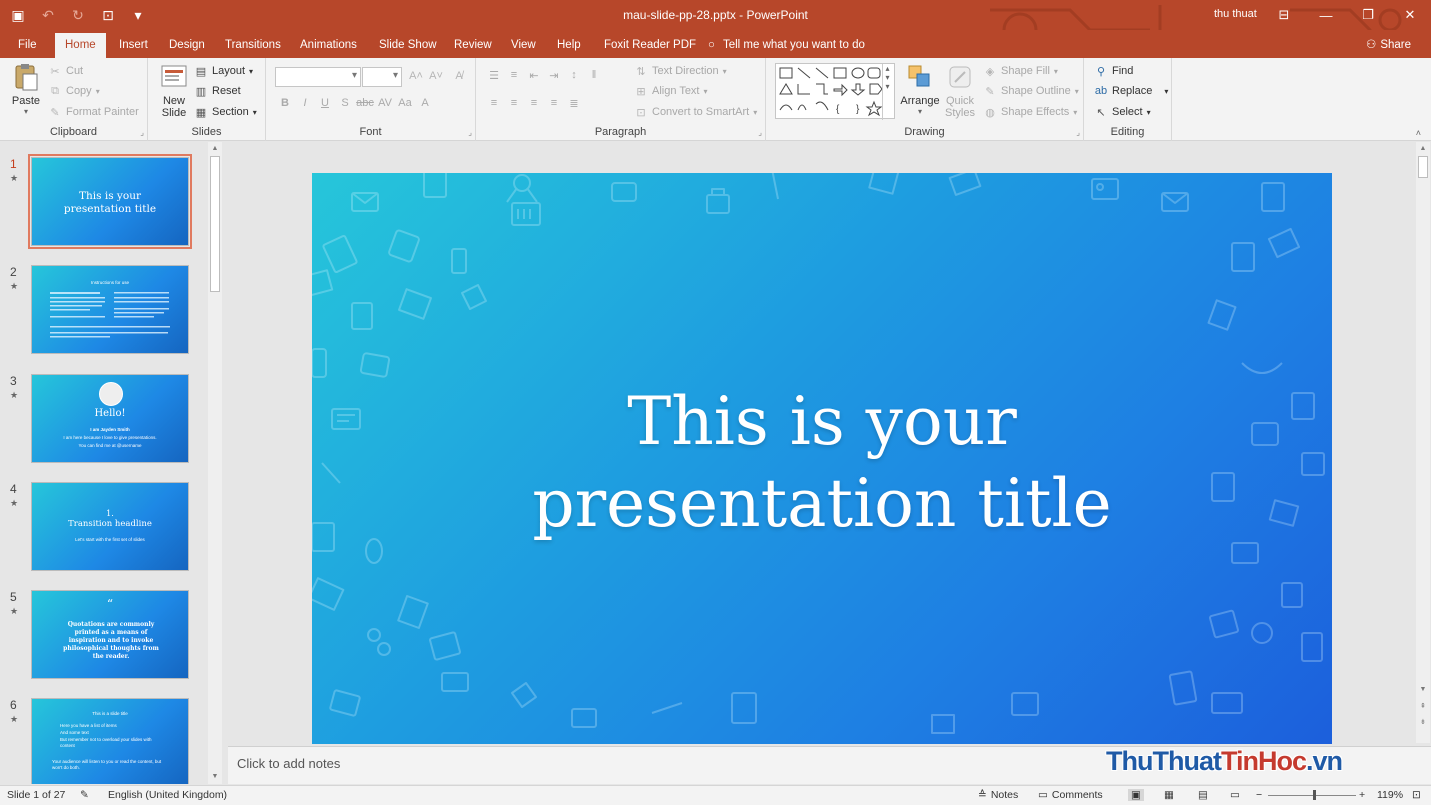  What do you see at coordinates (382, 77) in the screenshot?
I see `font-size-combo` at bounding box center [382, 77].